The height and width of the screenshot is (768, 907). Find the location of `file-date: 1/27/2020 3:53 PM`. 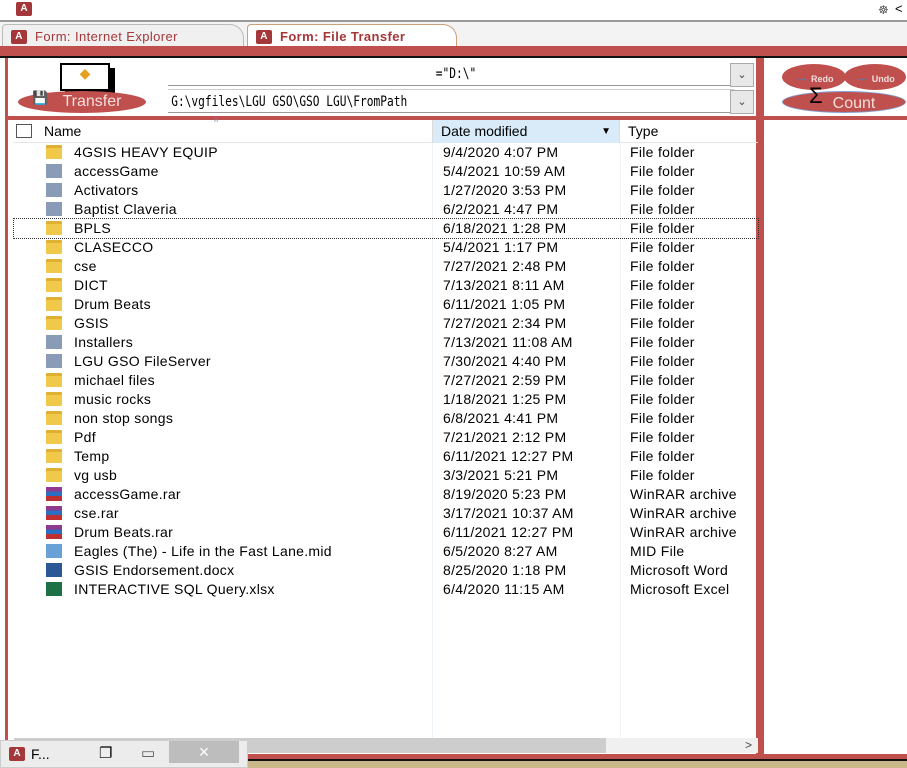

file-date: 1/27/2020 3:53 PM is located at coordinates (505, 190).